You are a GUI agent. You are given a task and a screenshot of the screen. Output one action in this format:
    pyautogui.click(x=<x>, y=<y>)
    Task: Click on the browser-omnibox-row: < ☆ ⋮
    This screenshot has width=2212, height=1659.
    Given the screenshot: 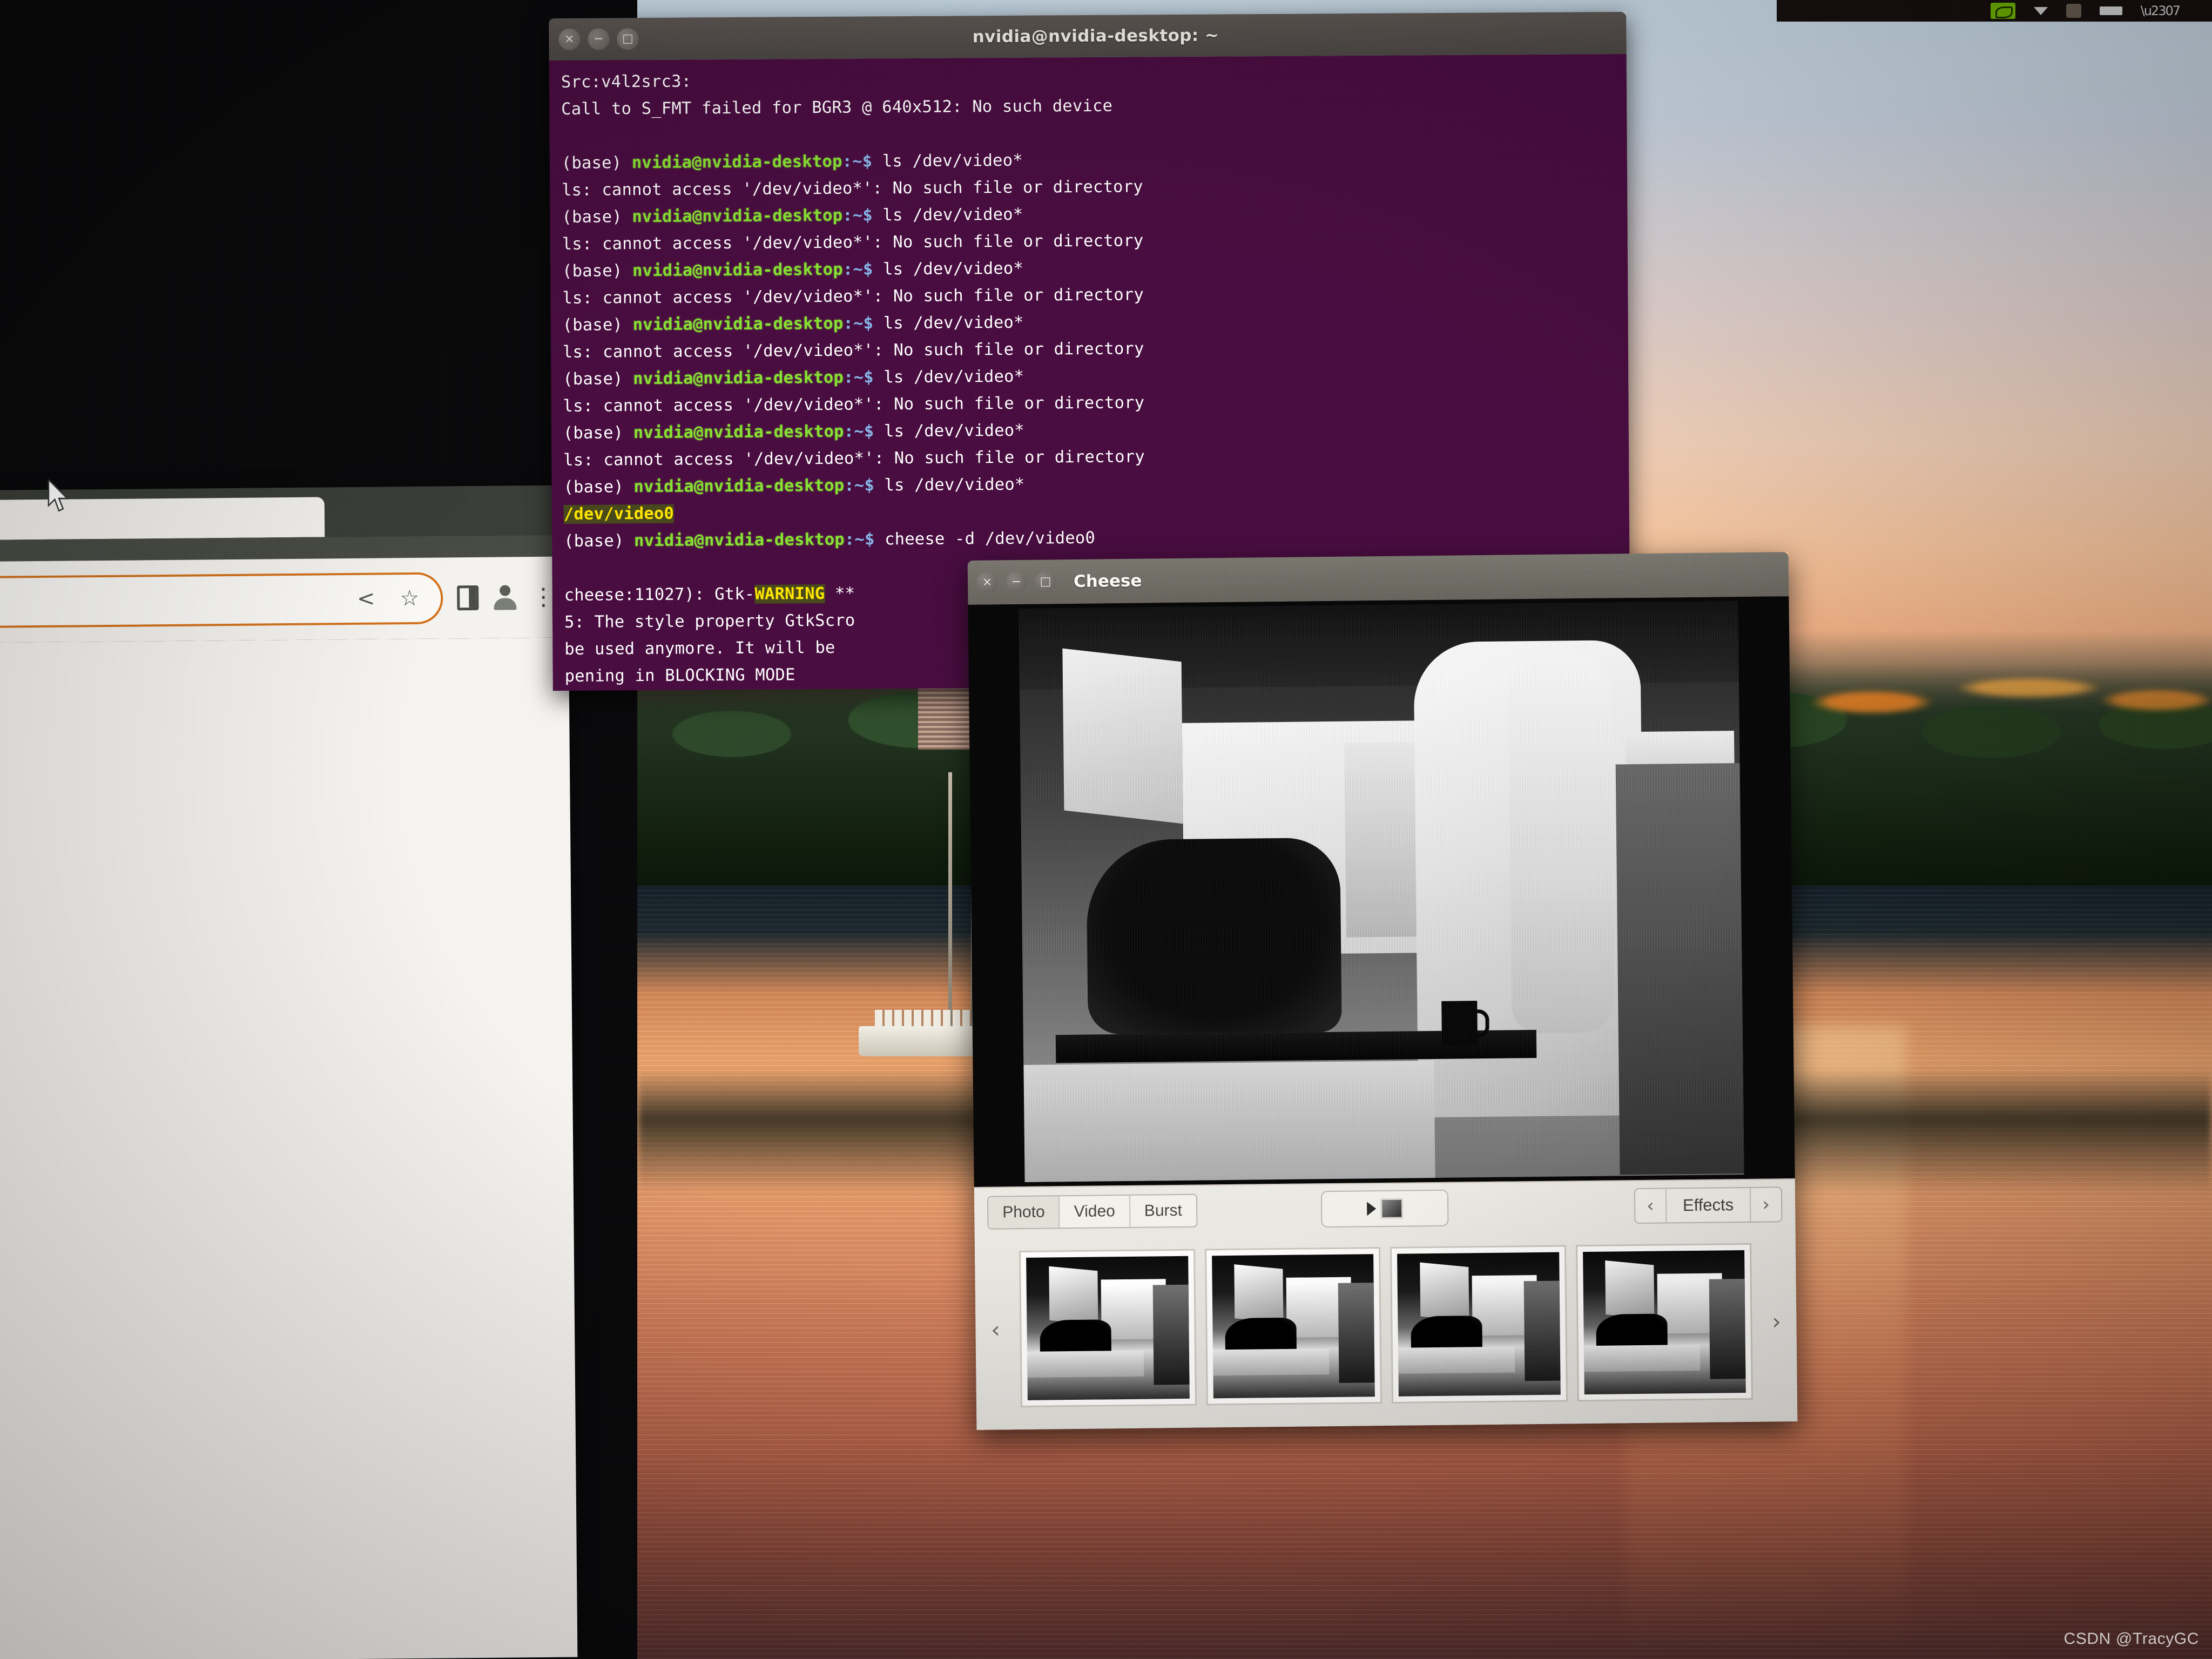 What is the action you would take?
    pyautogui.click(x=284, y=600)
    